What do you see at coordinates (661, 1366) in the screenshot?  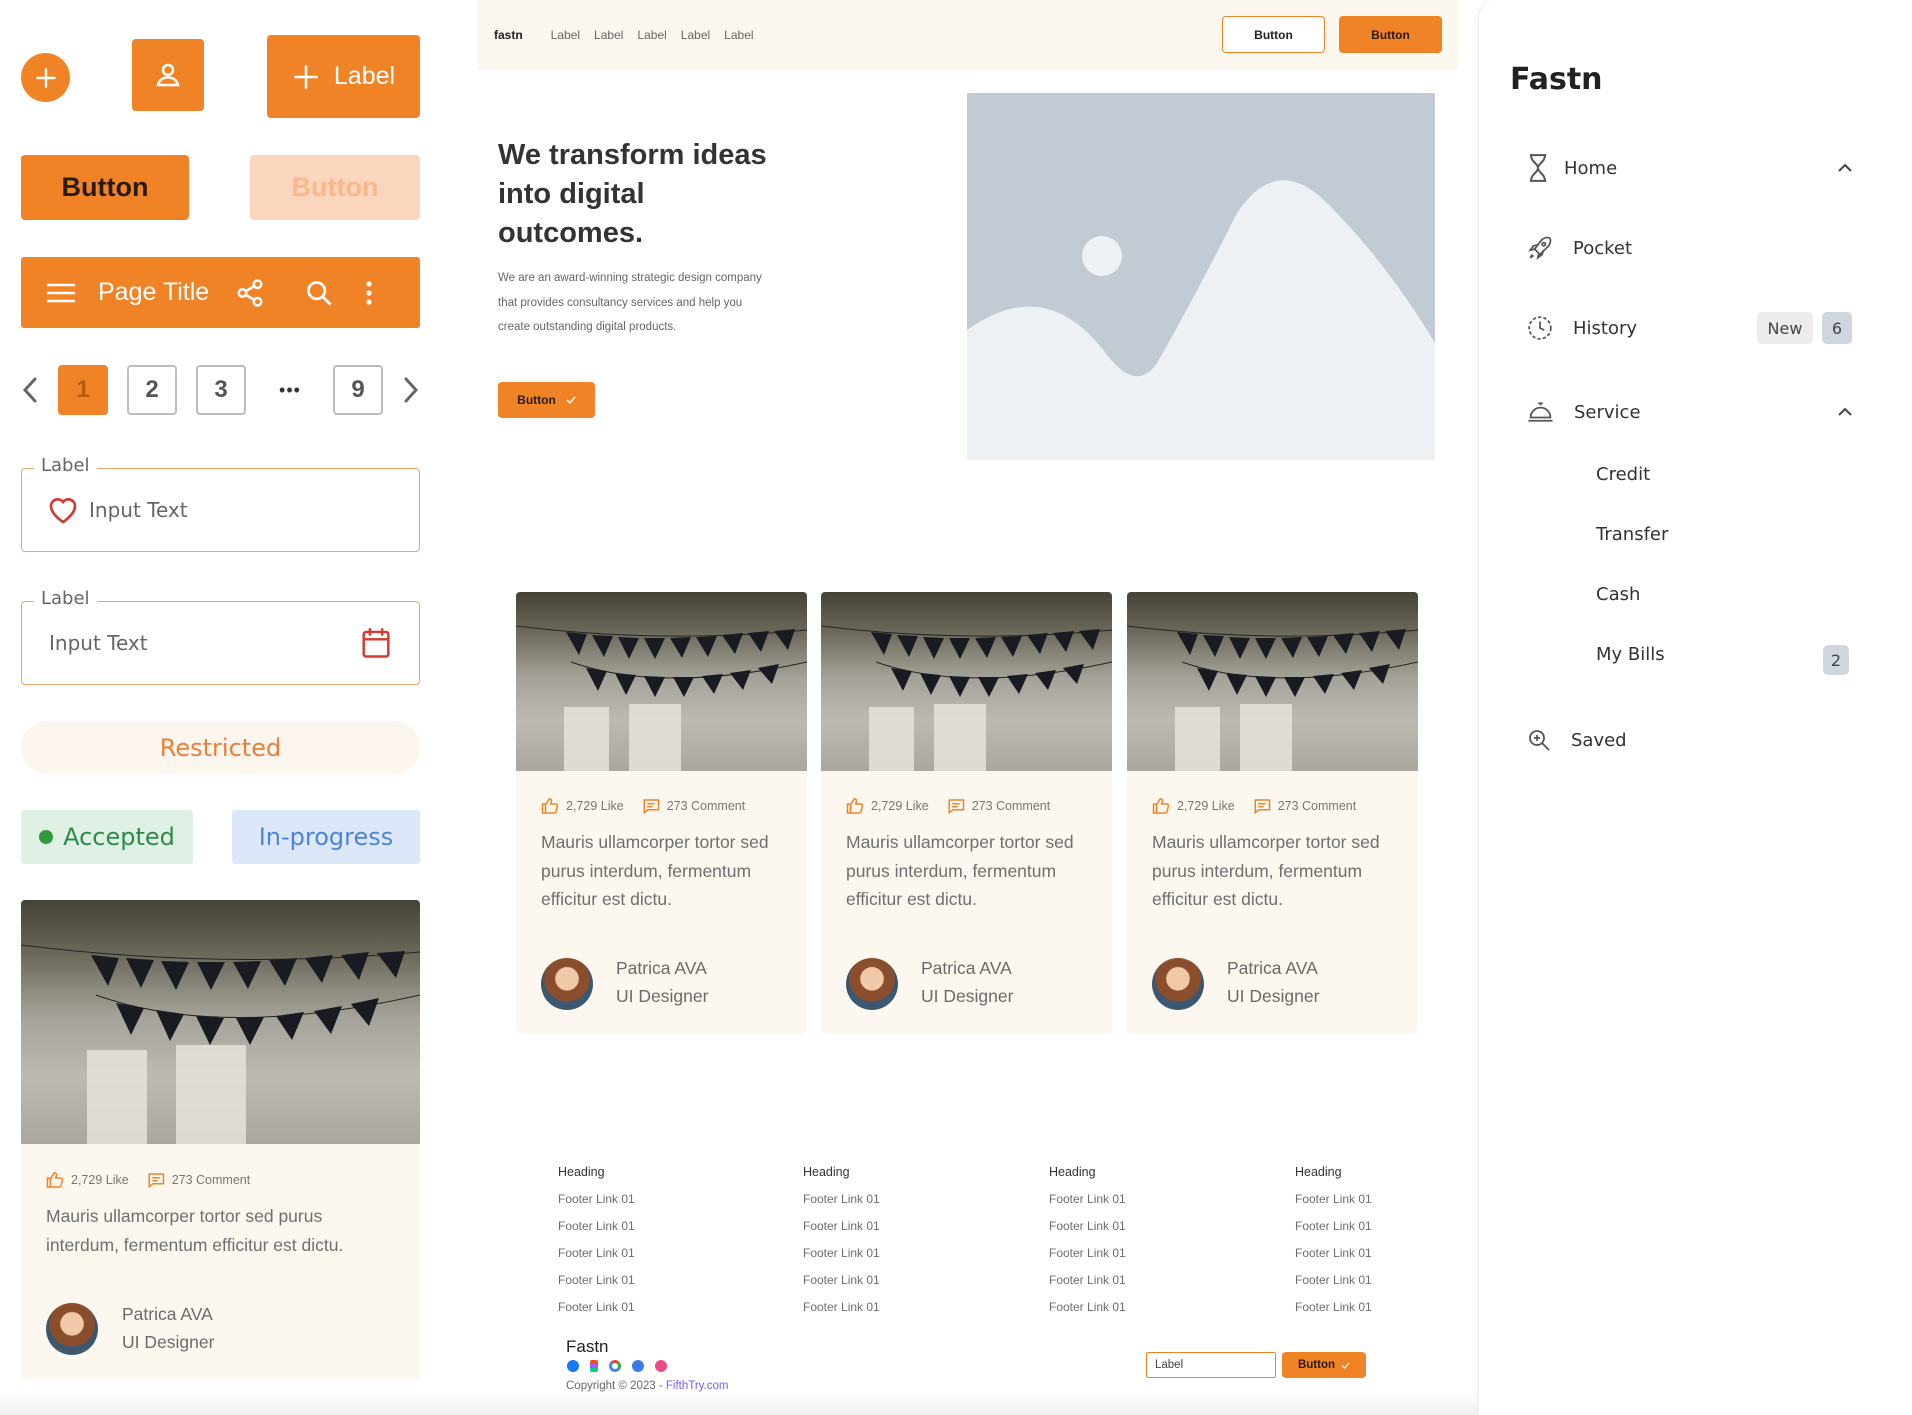 I see `dribbble-icon` at bounding box center [661, 1366].